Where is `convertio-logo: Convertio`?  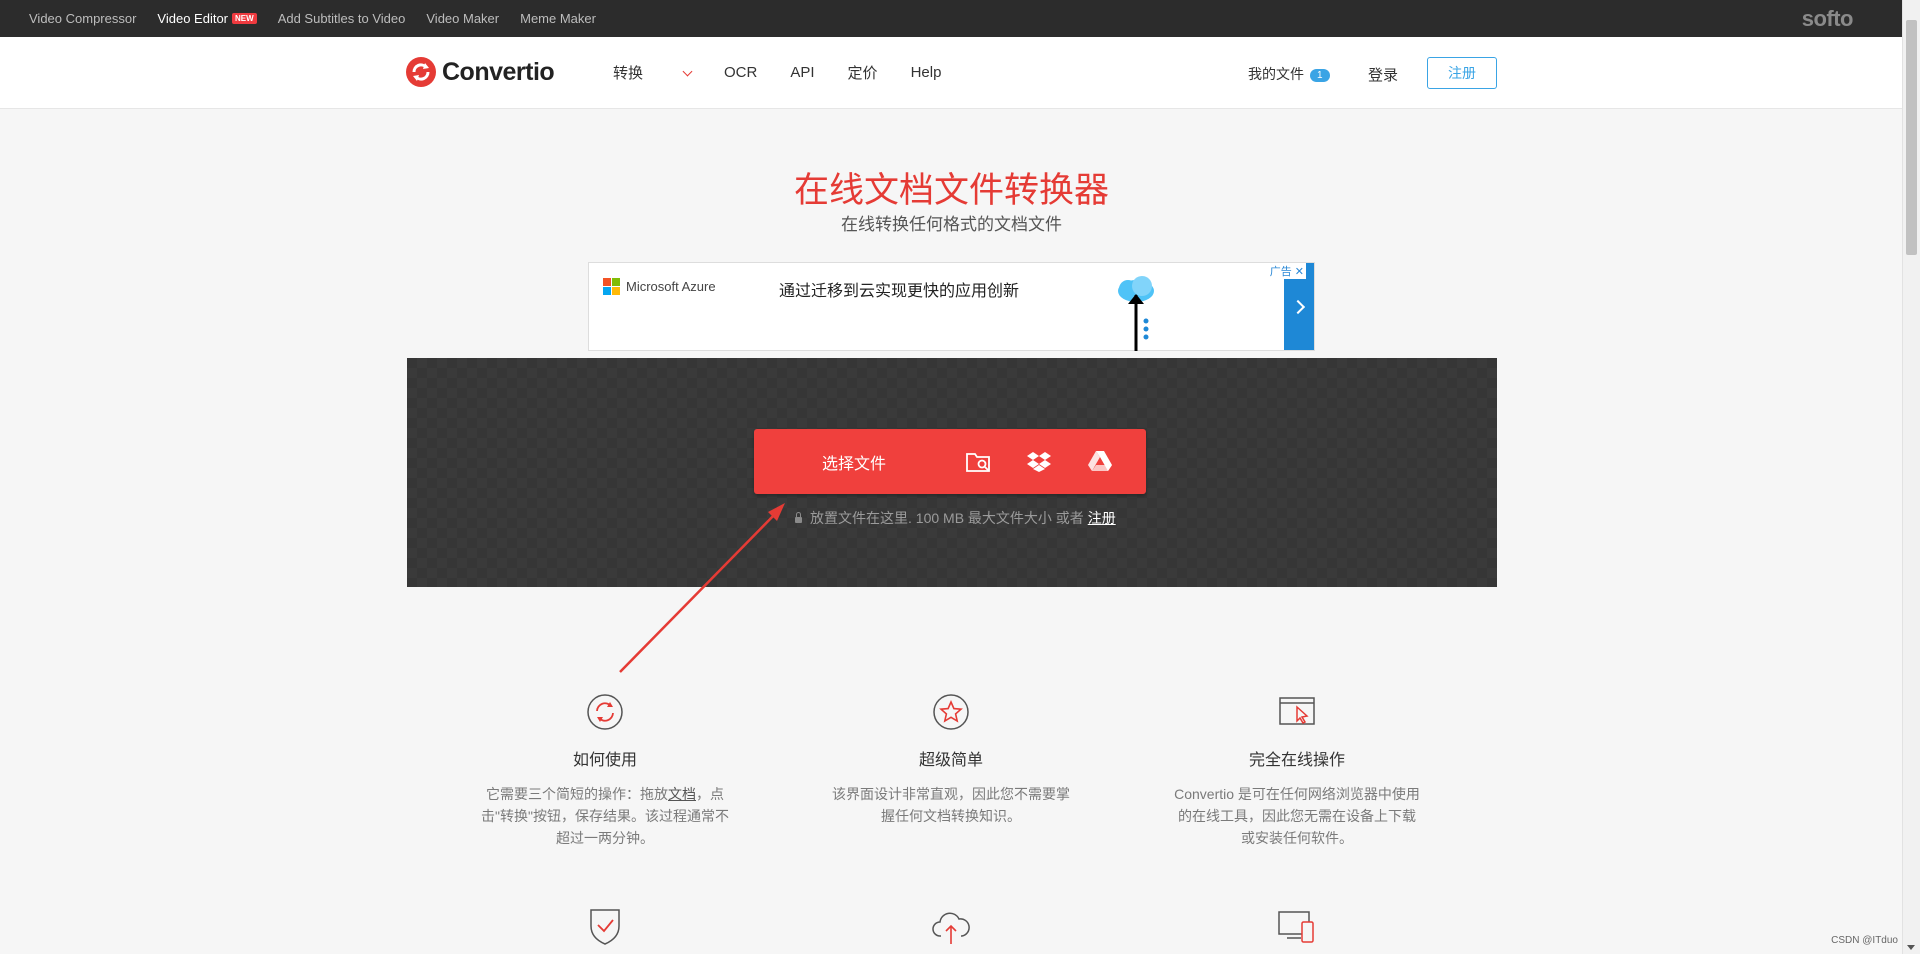
convertio-logo: Convertio is located at coordinates (480, 72).